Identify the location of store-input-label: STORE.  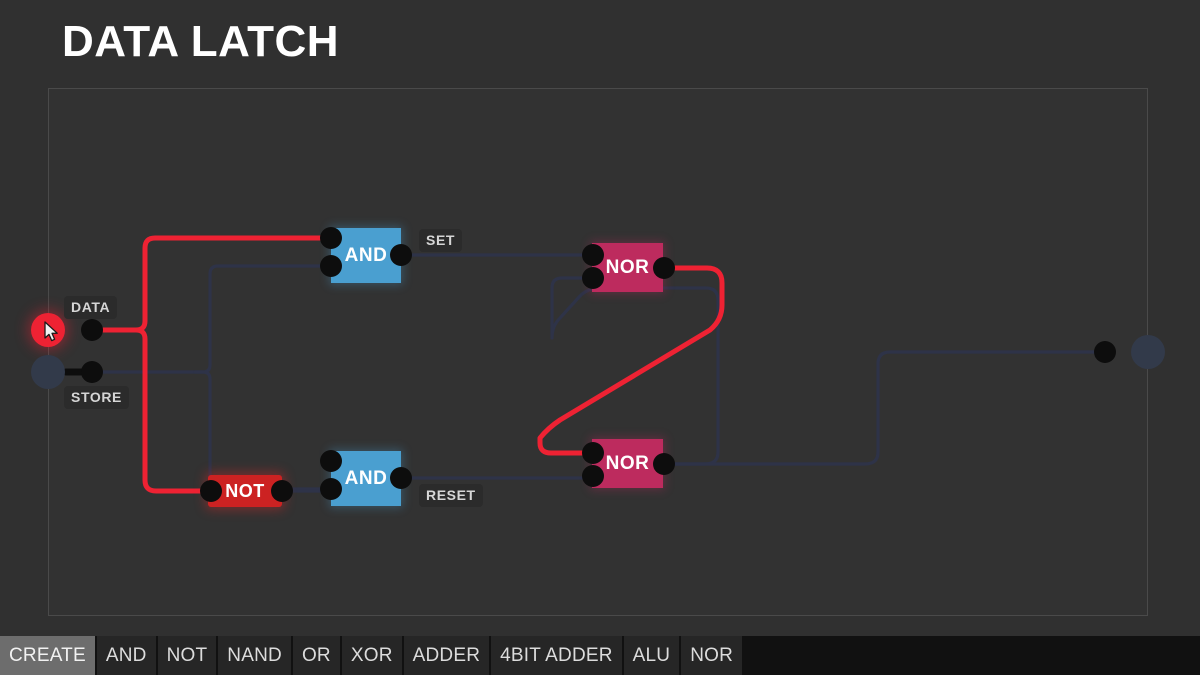
(96, 397).